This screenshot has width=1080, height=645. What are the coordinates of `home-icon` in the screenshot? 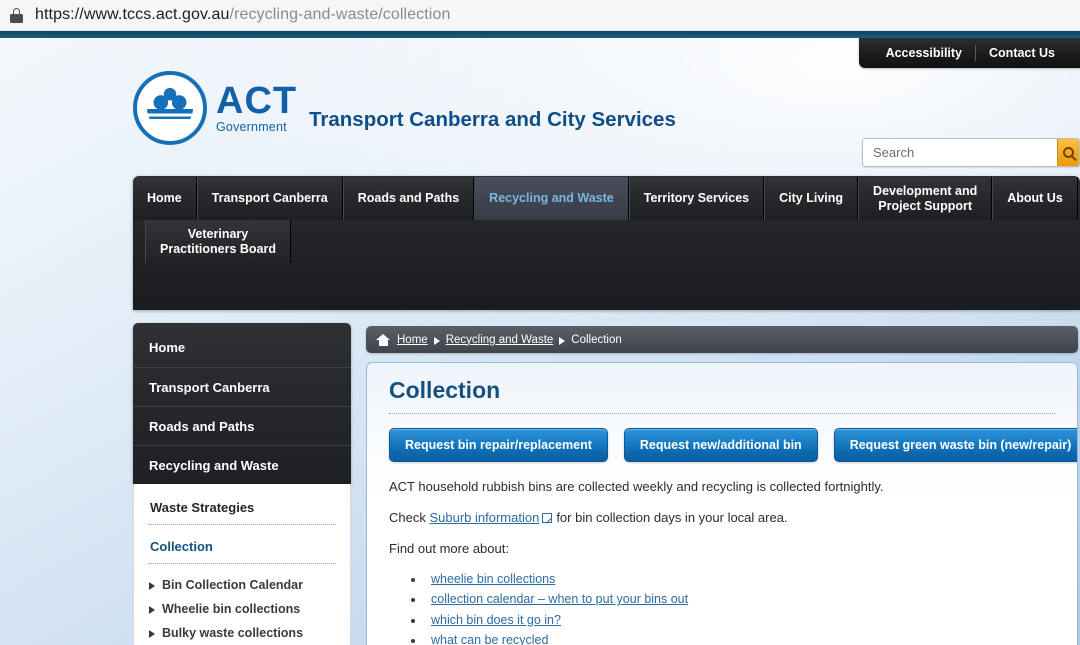 It's located at (383, 339).